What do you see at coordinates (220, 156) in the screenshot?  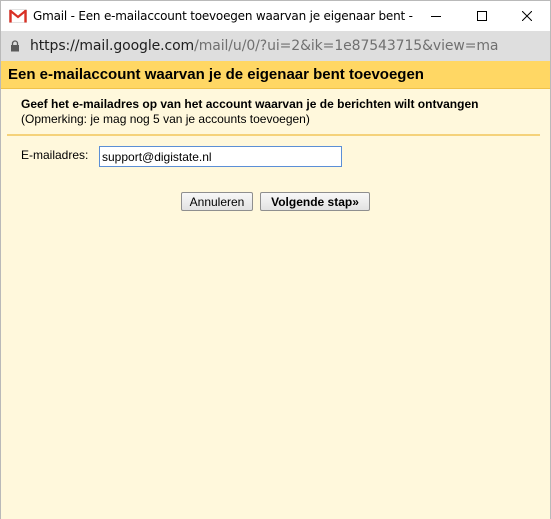 I see `email-field` at bounding box center [220, 156].